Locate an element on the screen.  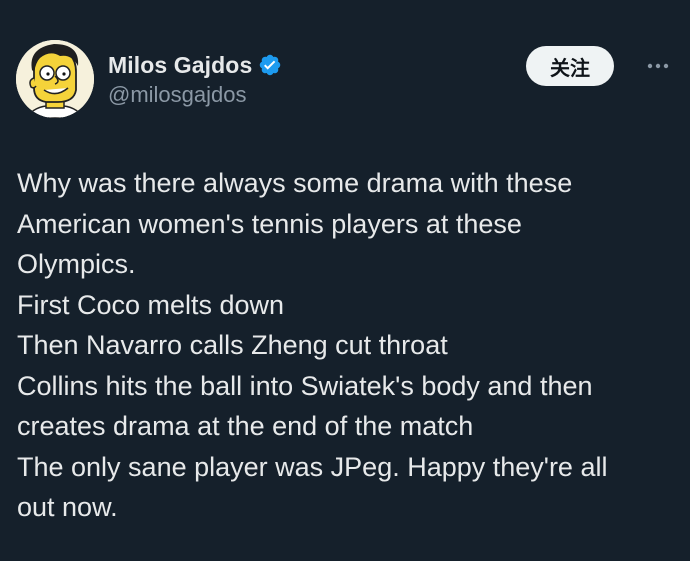
author-info: Milos Gajdos @milosgajdos is located at coordinates (195, 79).